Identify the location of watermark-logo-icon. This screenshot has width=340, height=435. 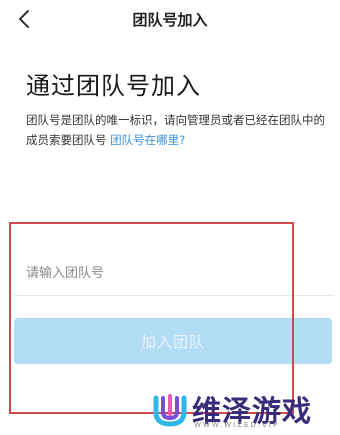
(170, 410).